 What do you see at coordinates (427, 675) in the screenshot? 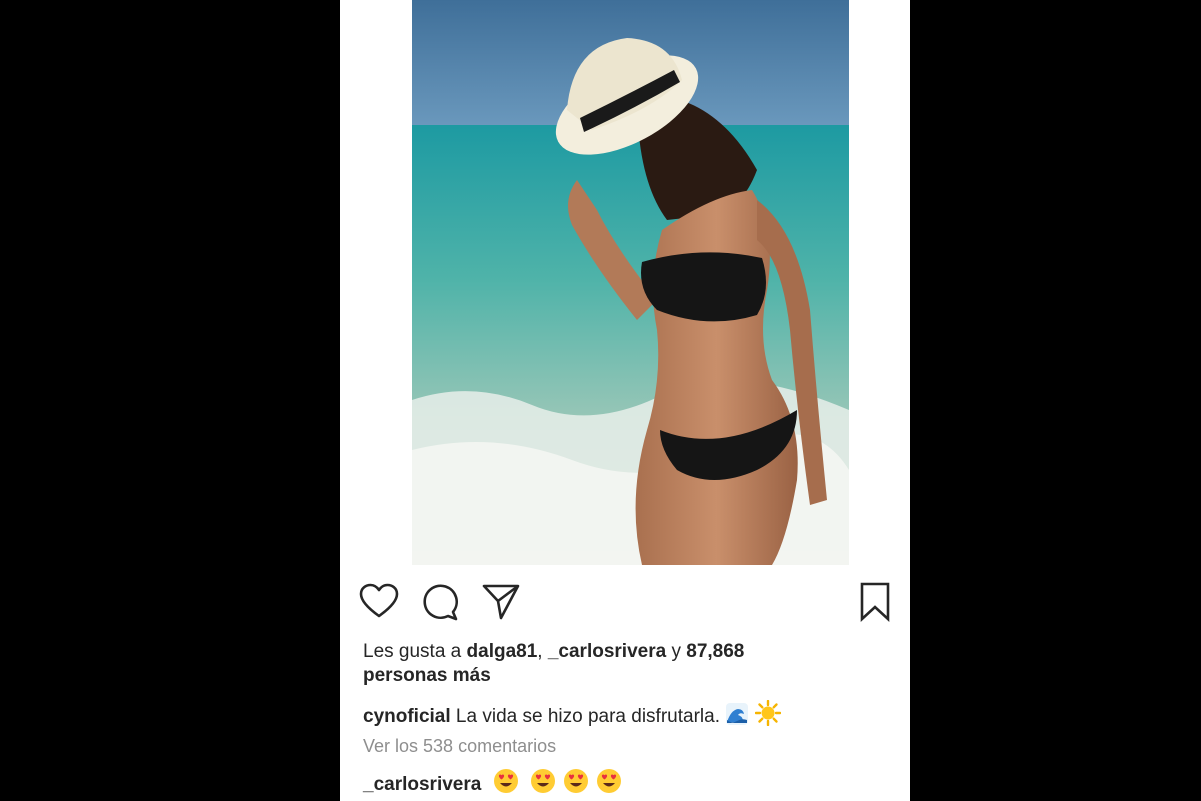
I see `likes-suffix: personas más` at bounding box center [427, 675].